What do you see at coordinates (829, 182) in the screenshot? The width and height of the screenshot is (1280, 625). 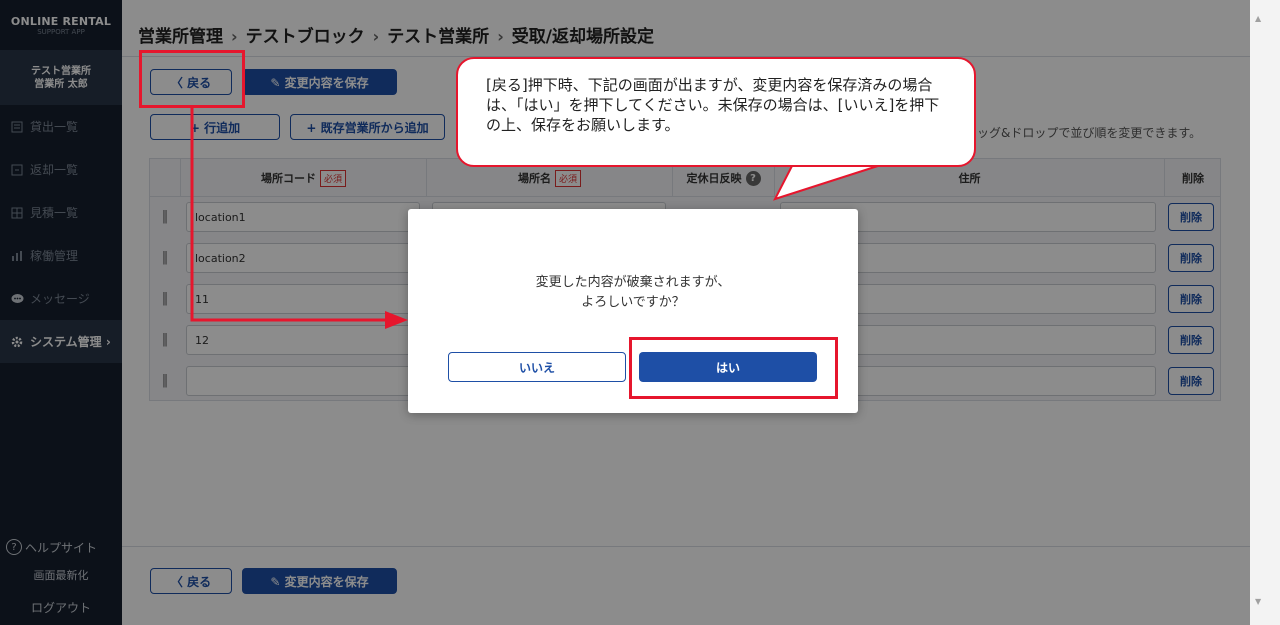 I see `callout-tail` at bounding box center [829, 182].